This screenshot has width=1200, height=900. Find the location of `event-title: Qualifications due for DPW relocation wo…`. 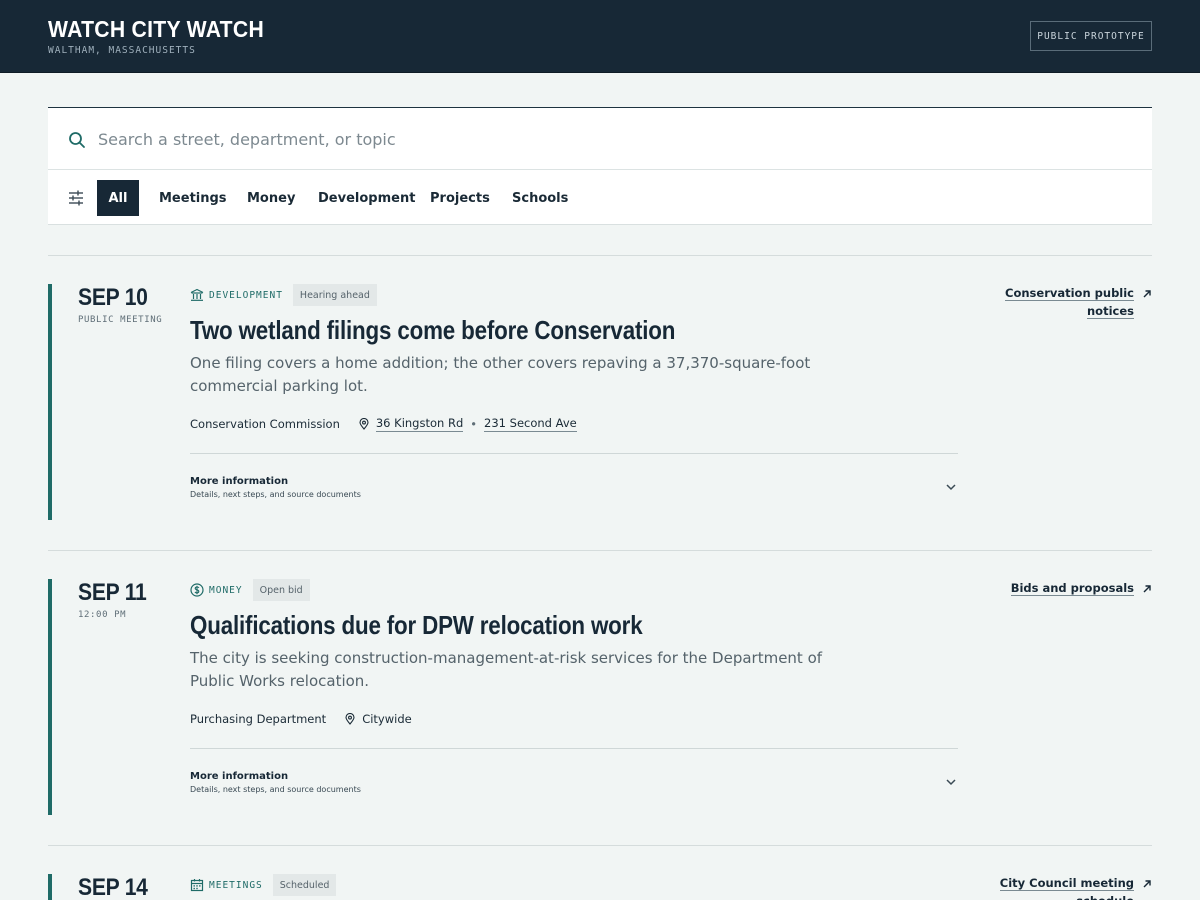

event-title: Qualifications due for DPW relocation wo… is located at coordinates (416, 625).